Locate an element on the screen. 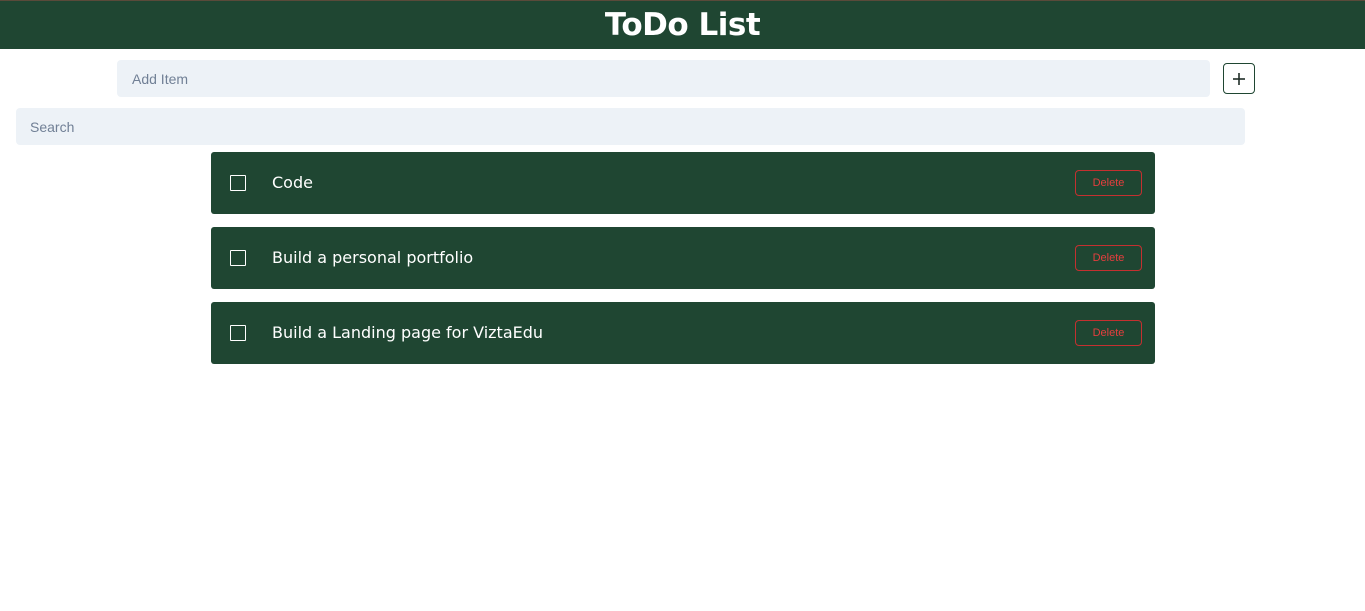 The height and width of the screenshot is (611, 1365). add-item-input is located at coordinates (663, 78).